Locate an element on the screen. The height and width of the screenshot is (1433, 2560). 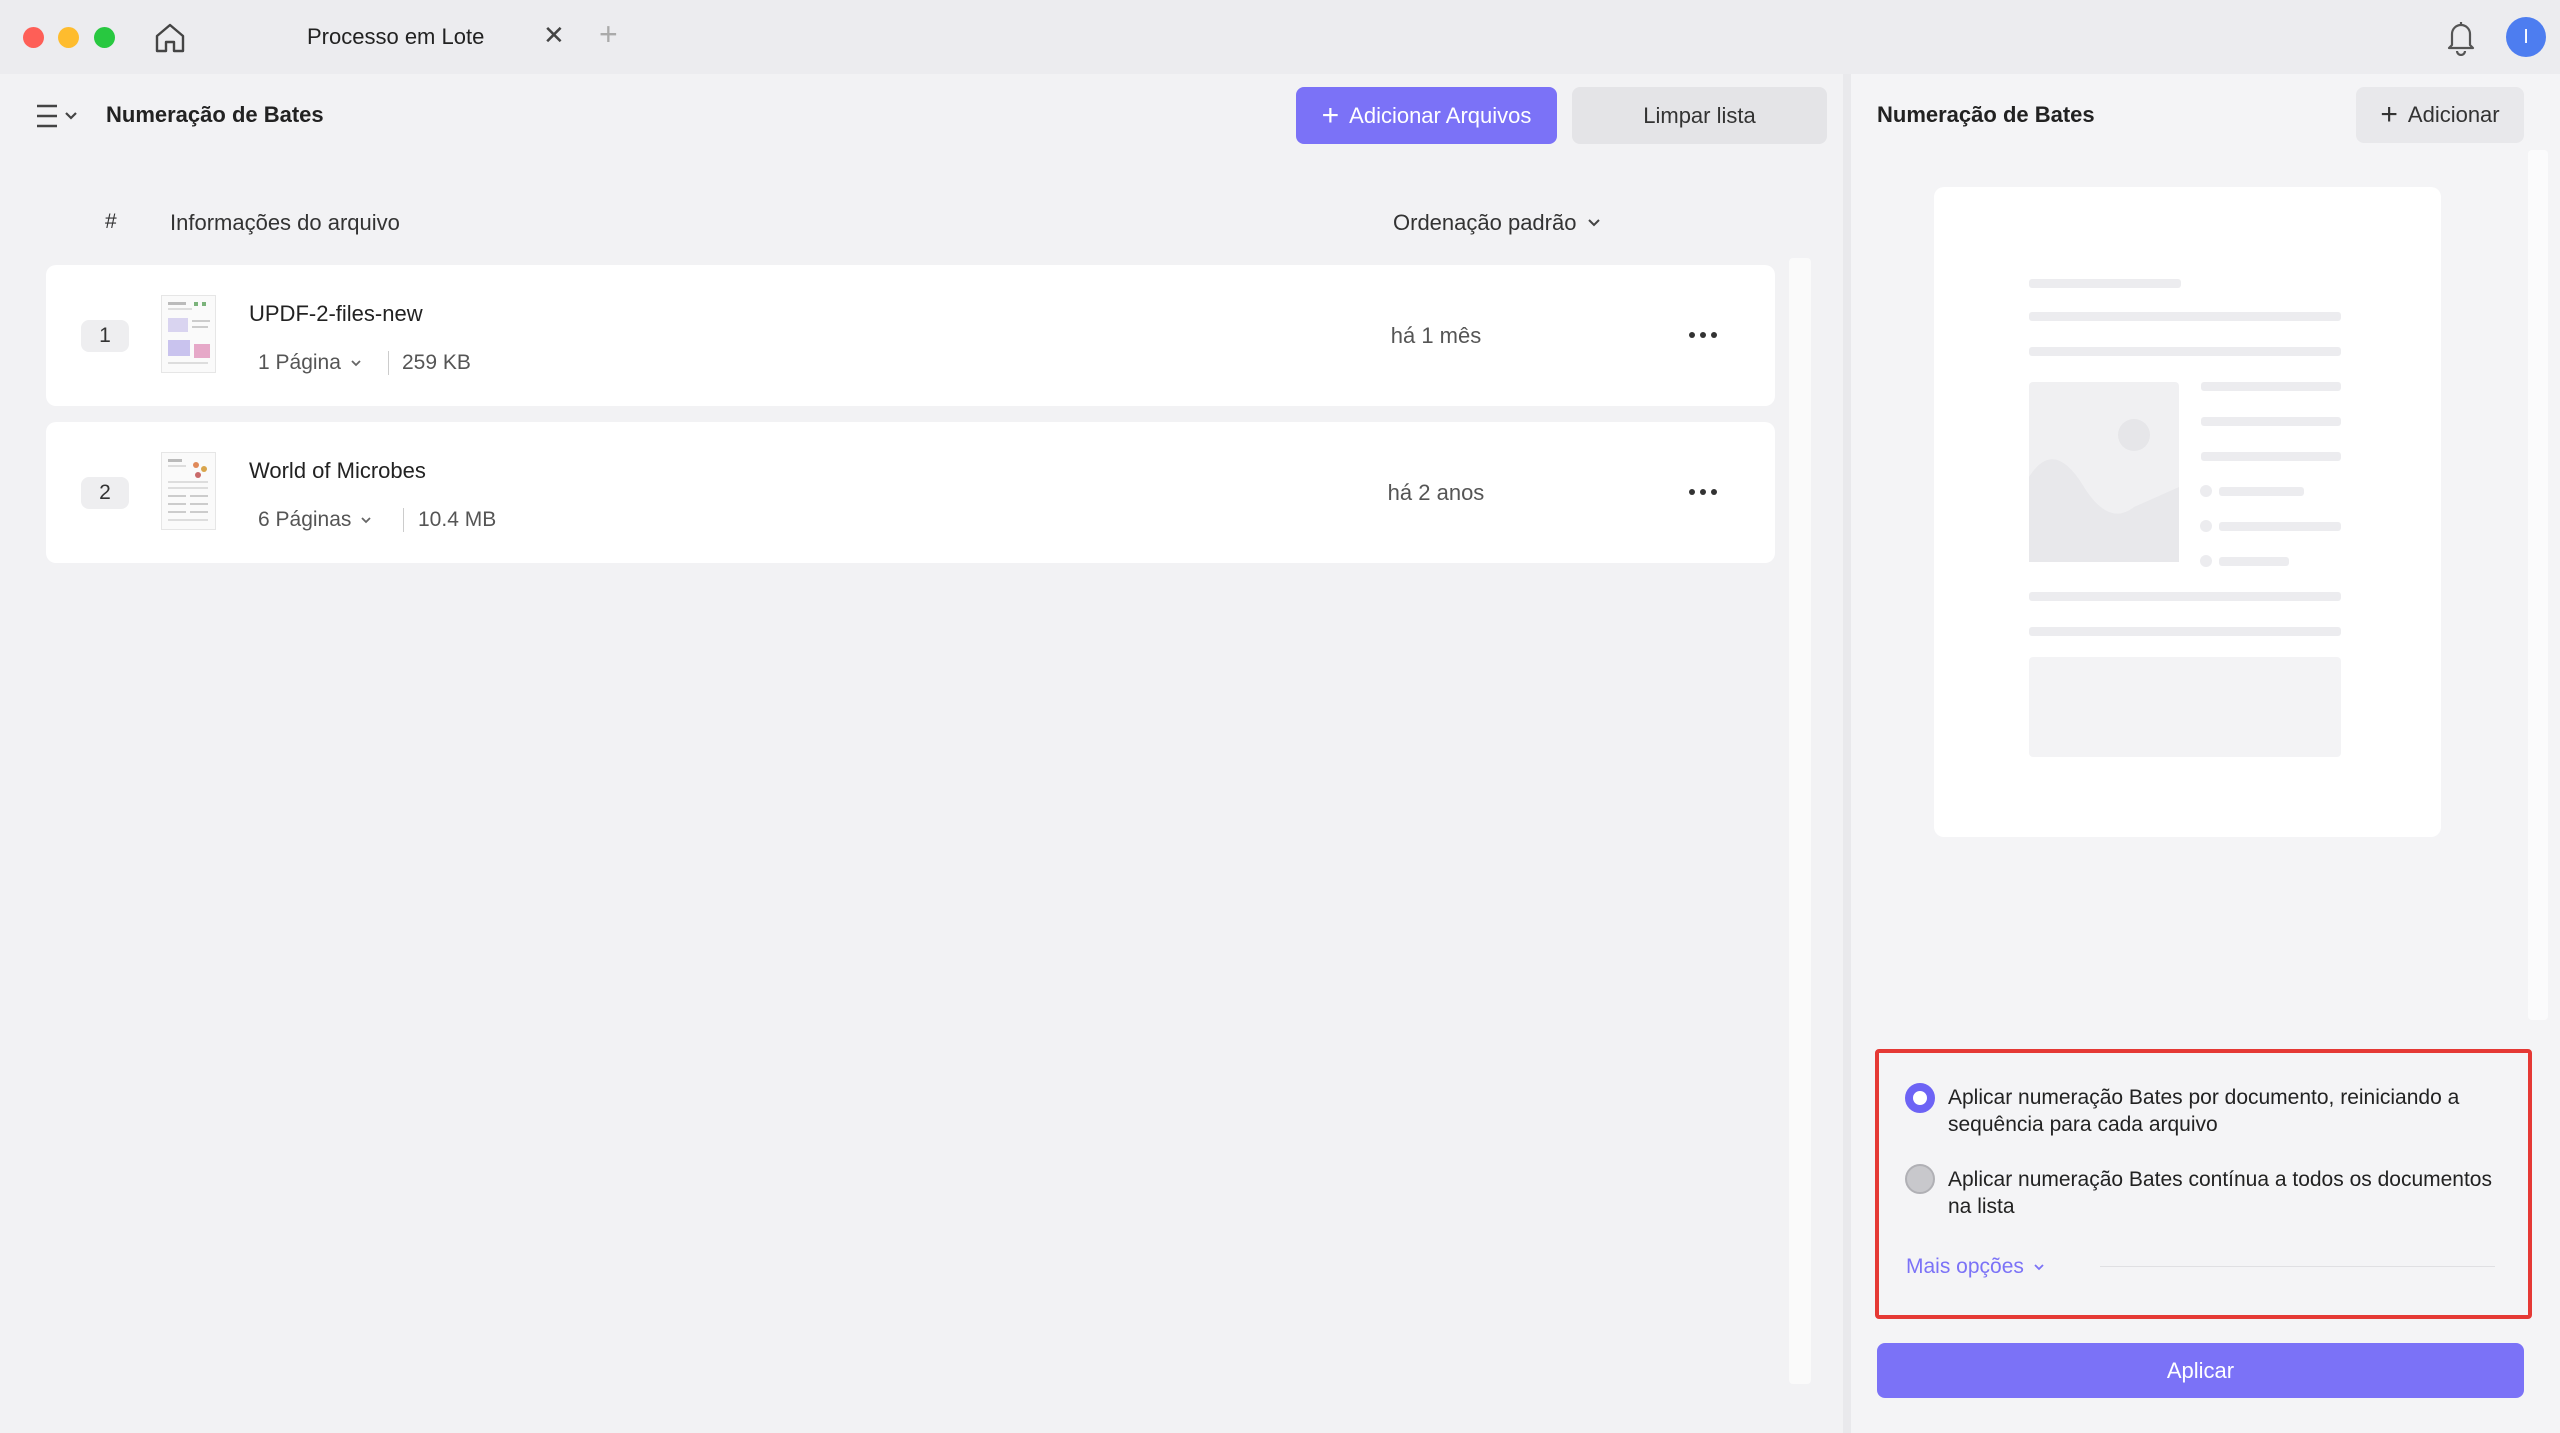
settings-scrollbar is located at coordinates (2538, 585).